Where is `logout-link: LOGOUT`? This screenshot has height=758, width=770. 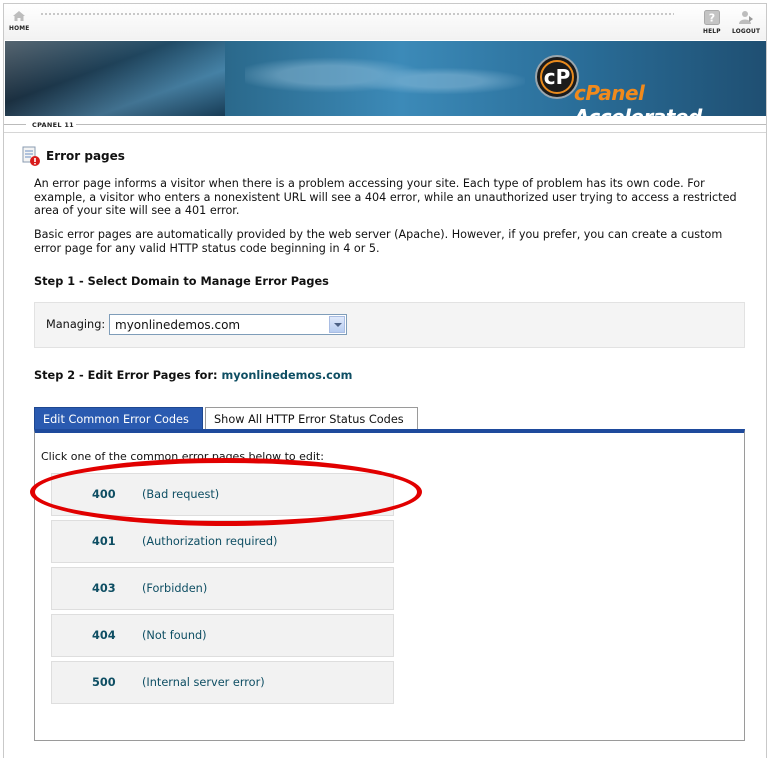 logout-link: LOGOUT is located at coordinates (746, 22).